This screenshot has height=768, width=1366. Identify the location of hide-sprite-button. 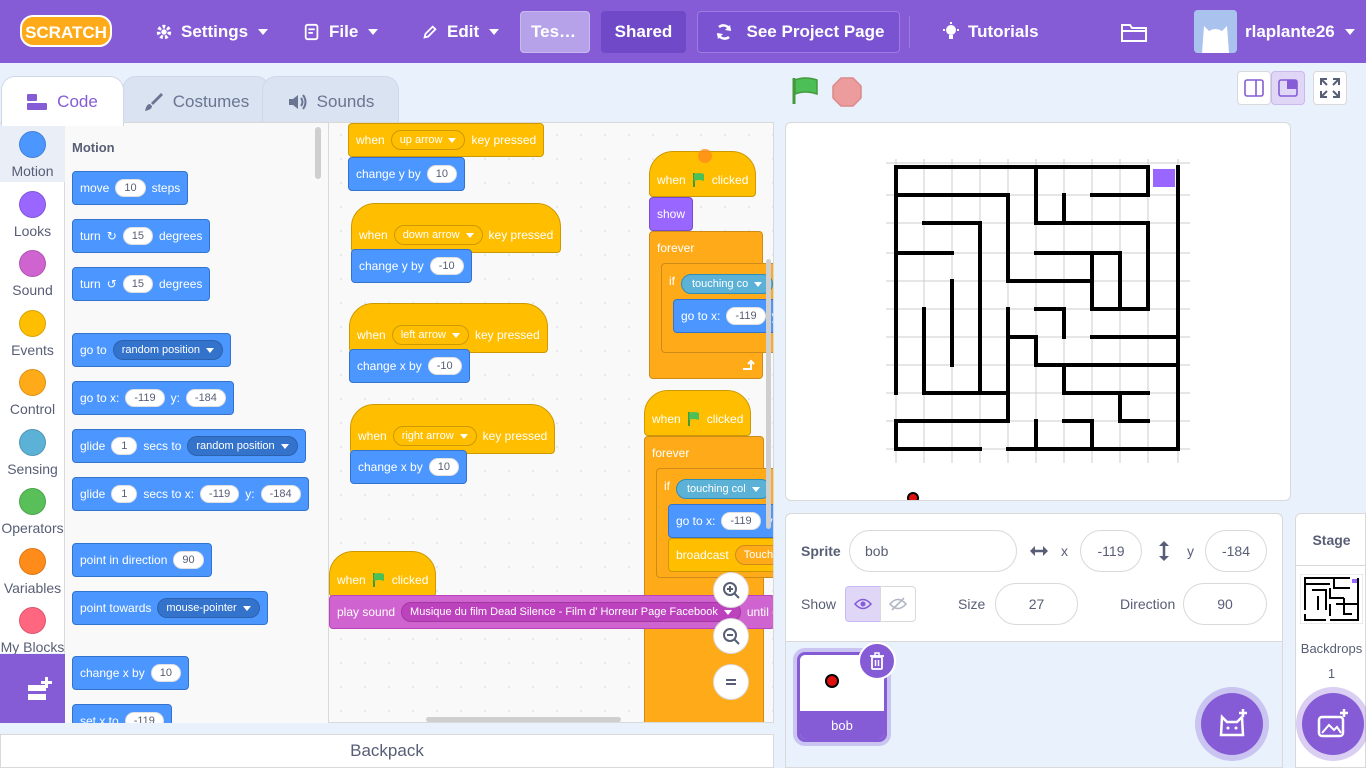
(898, 604).